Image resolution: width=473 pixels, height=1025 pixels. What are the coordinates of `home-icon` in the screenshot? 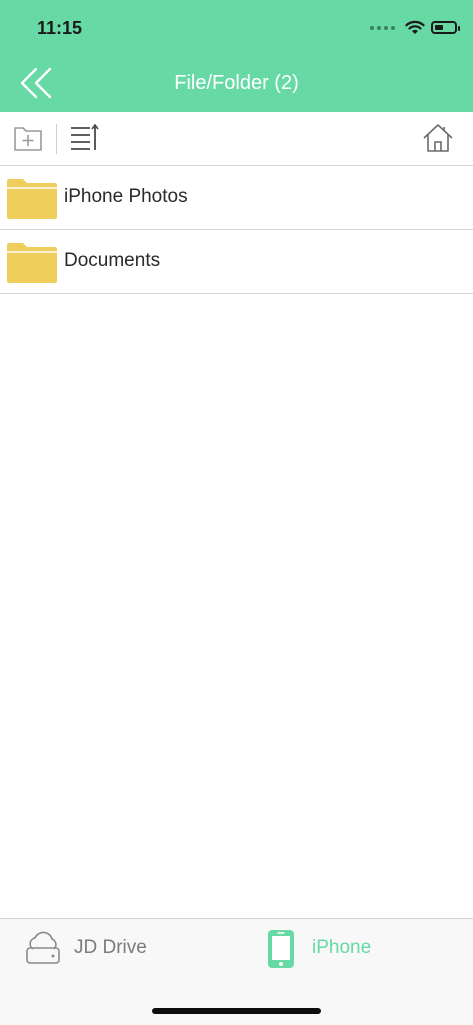 It's located at (438, 138).